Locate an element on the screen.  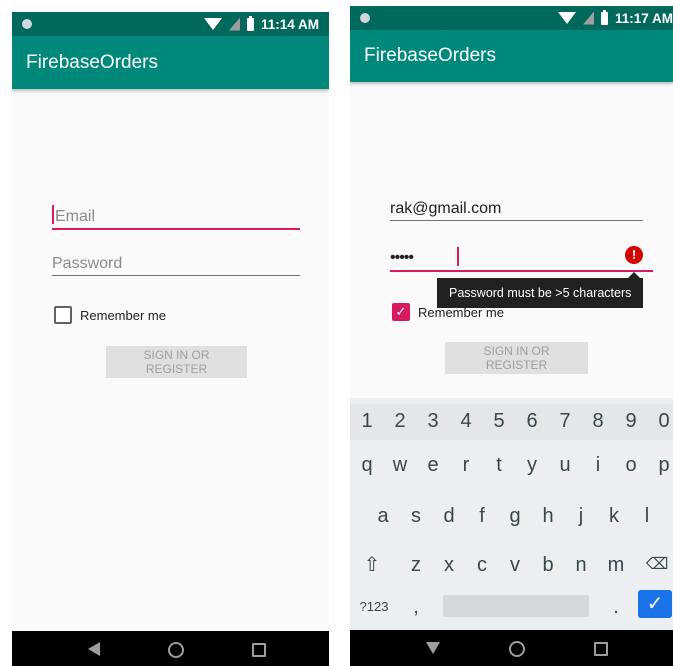
key-h: h is located at coordinates (548, 516).